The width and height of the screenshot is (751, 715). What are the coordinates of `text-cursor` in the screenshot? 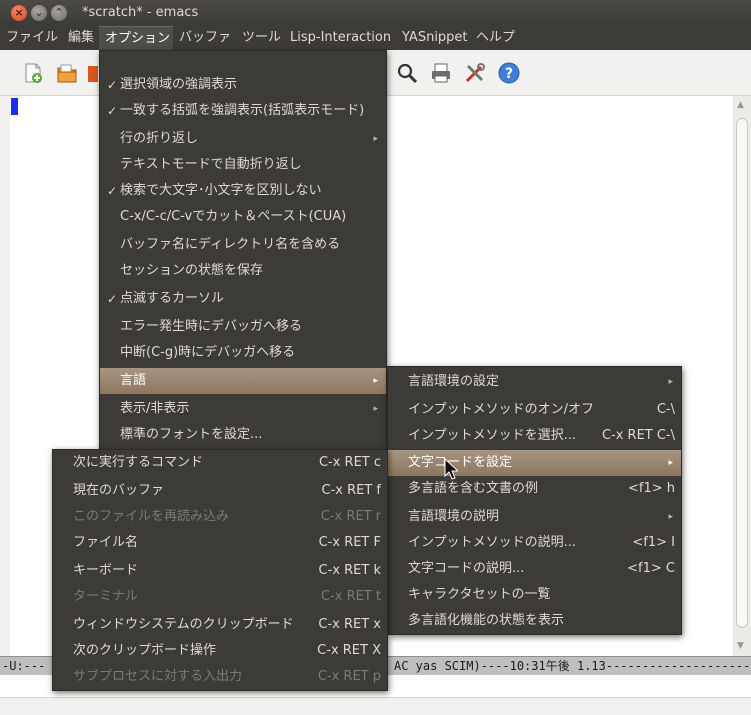 It's located at (14, 106).